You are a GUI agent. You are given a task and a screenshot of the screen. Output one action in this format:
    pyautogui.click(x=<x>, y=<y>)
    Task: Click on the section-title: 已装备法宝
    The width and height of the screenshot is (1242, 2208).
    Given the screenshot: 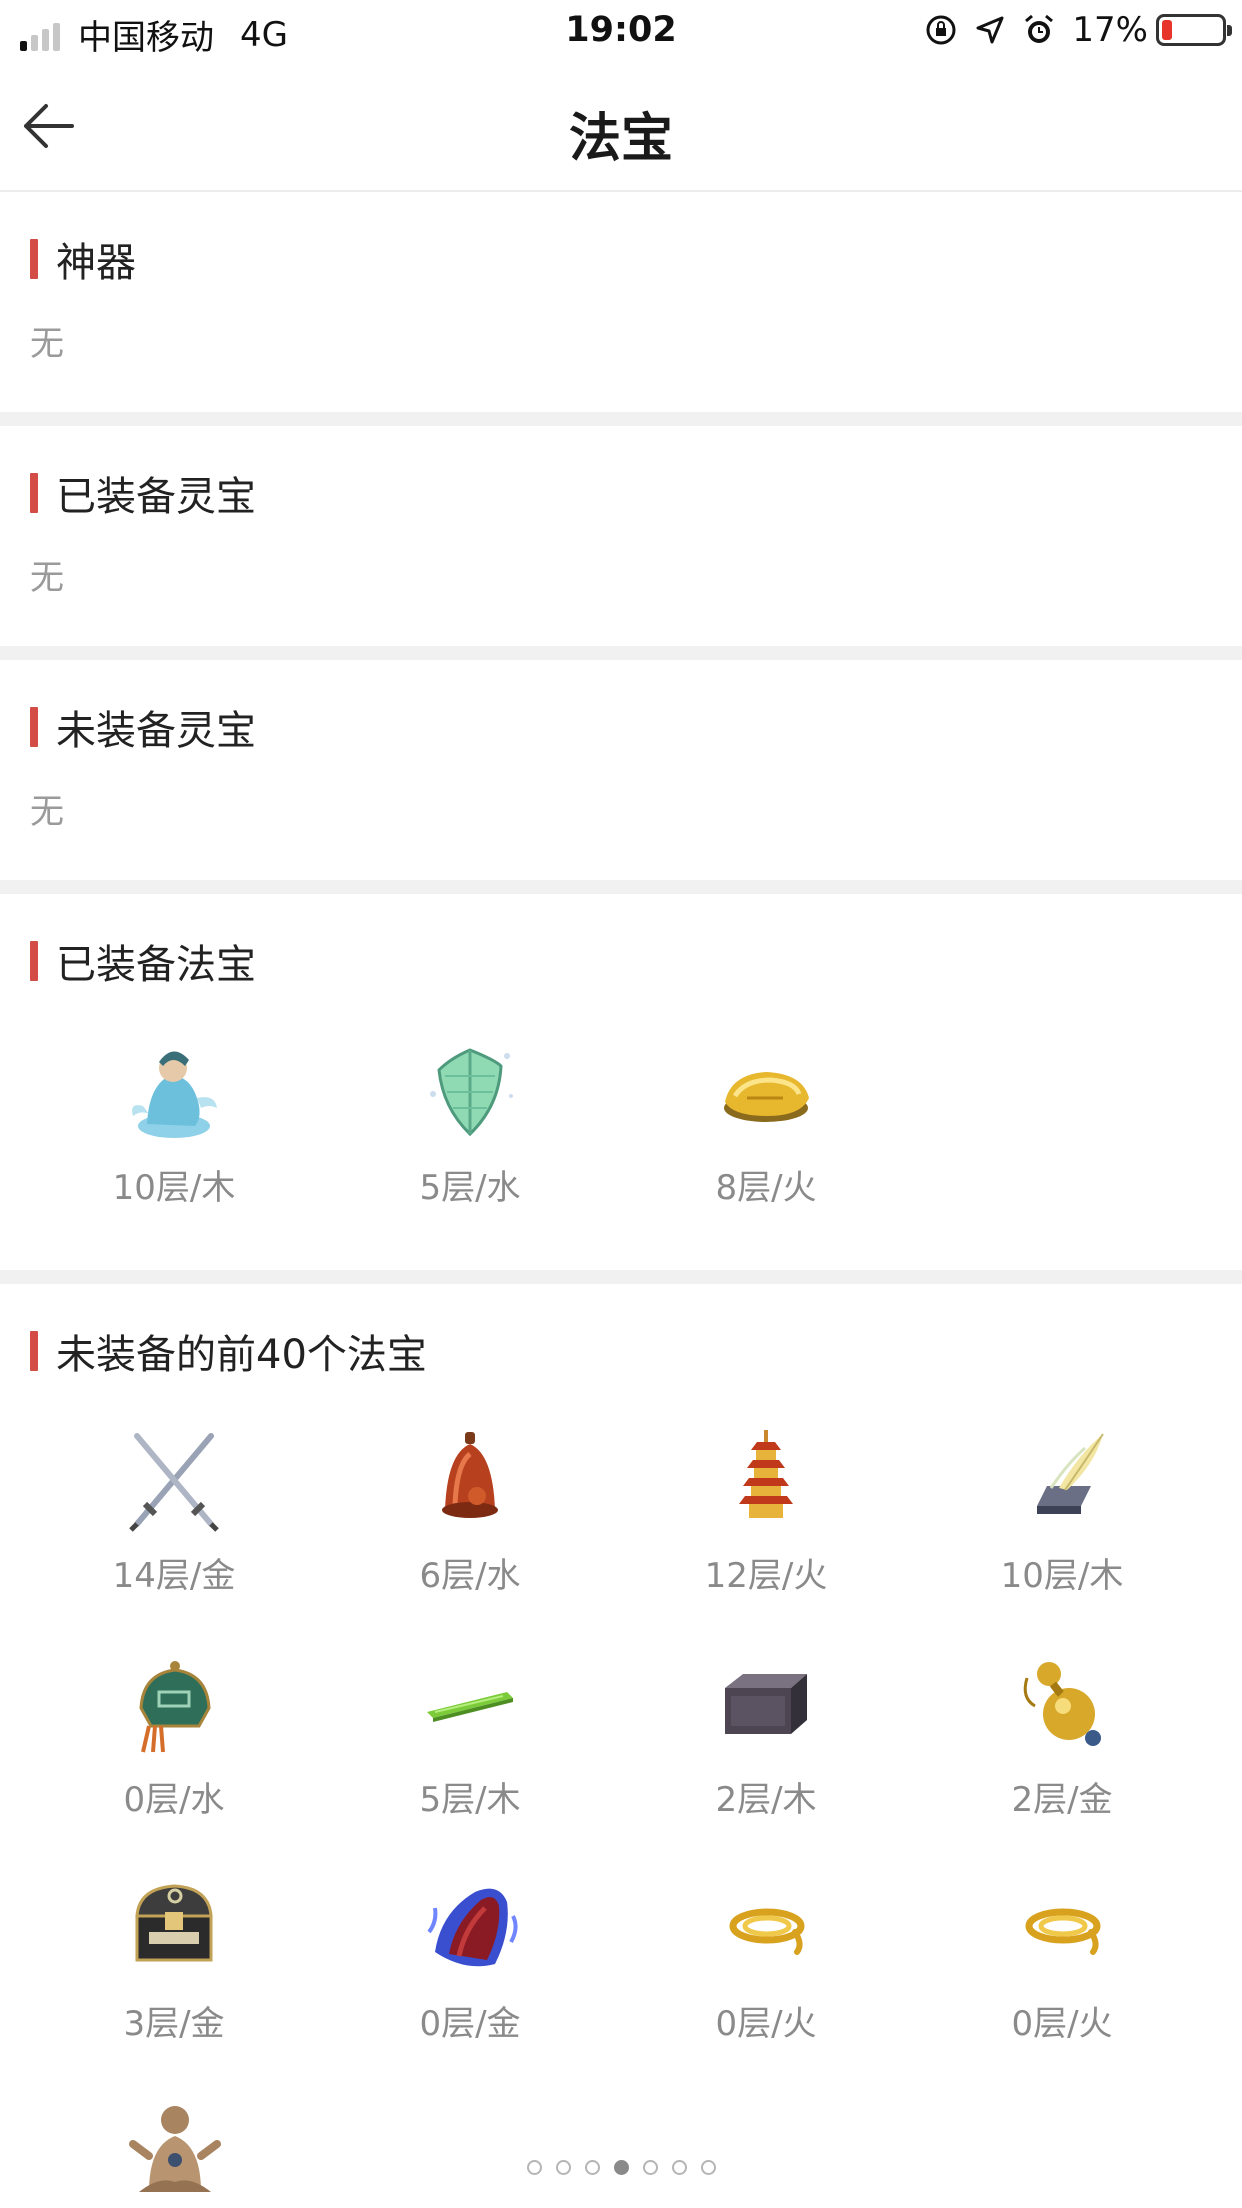 What is the action you would take?
    pyautogui.click(x=143, y=961)
    